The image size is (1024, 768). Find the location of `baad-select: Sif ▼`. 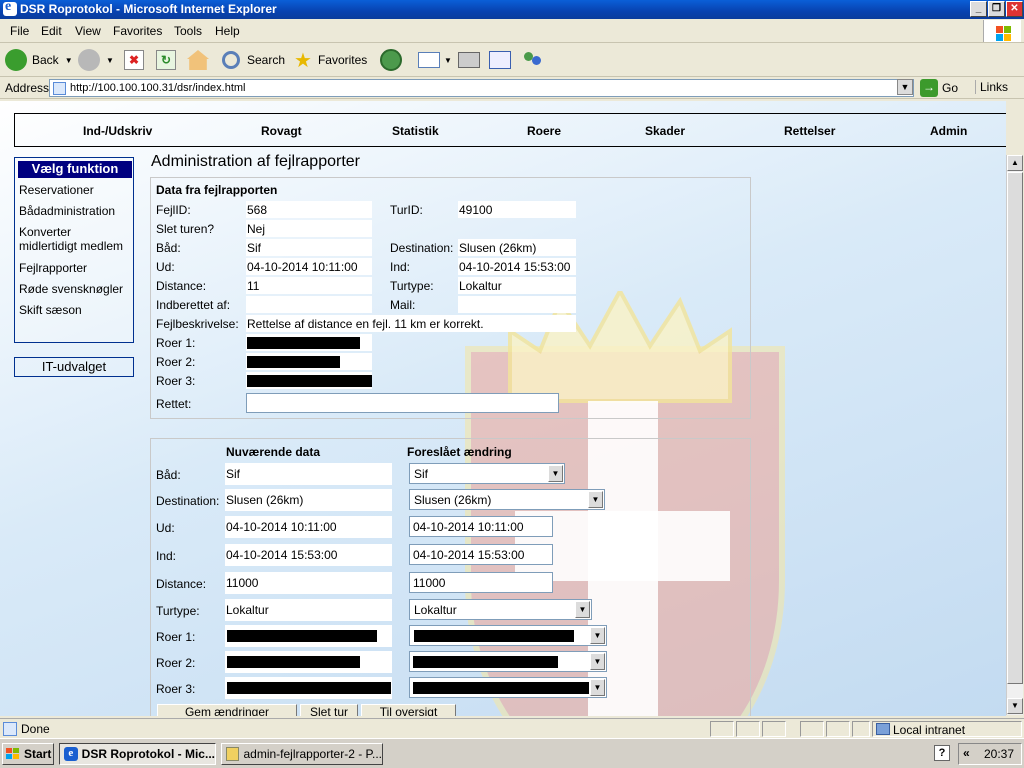

baad-select: Sif ▼ is located at coordinates (487, 473).